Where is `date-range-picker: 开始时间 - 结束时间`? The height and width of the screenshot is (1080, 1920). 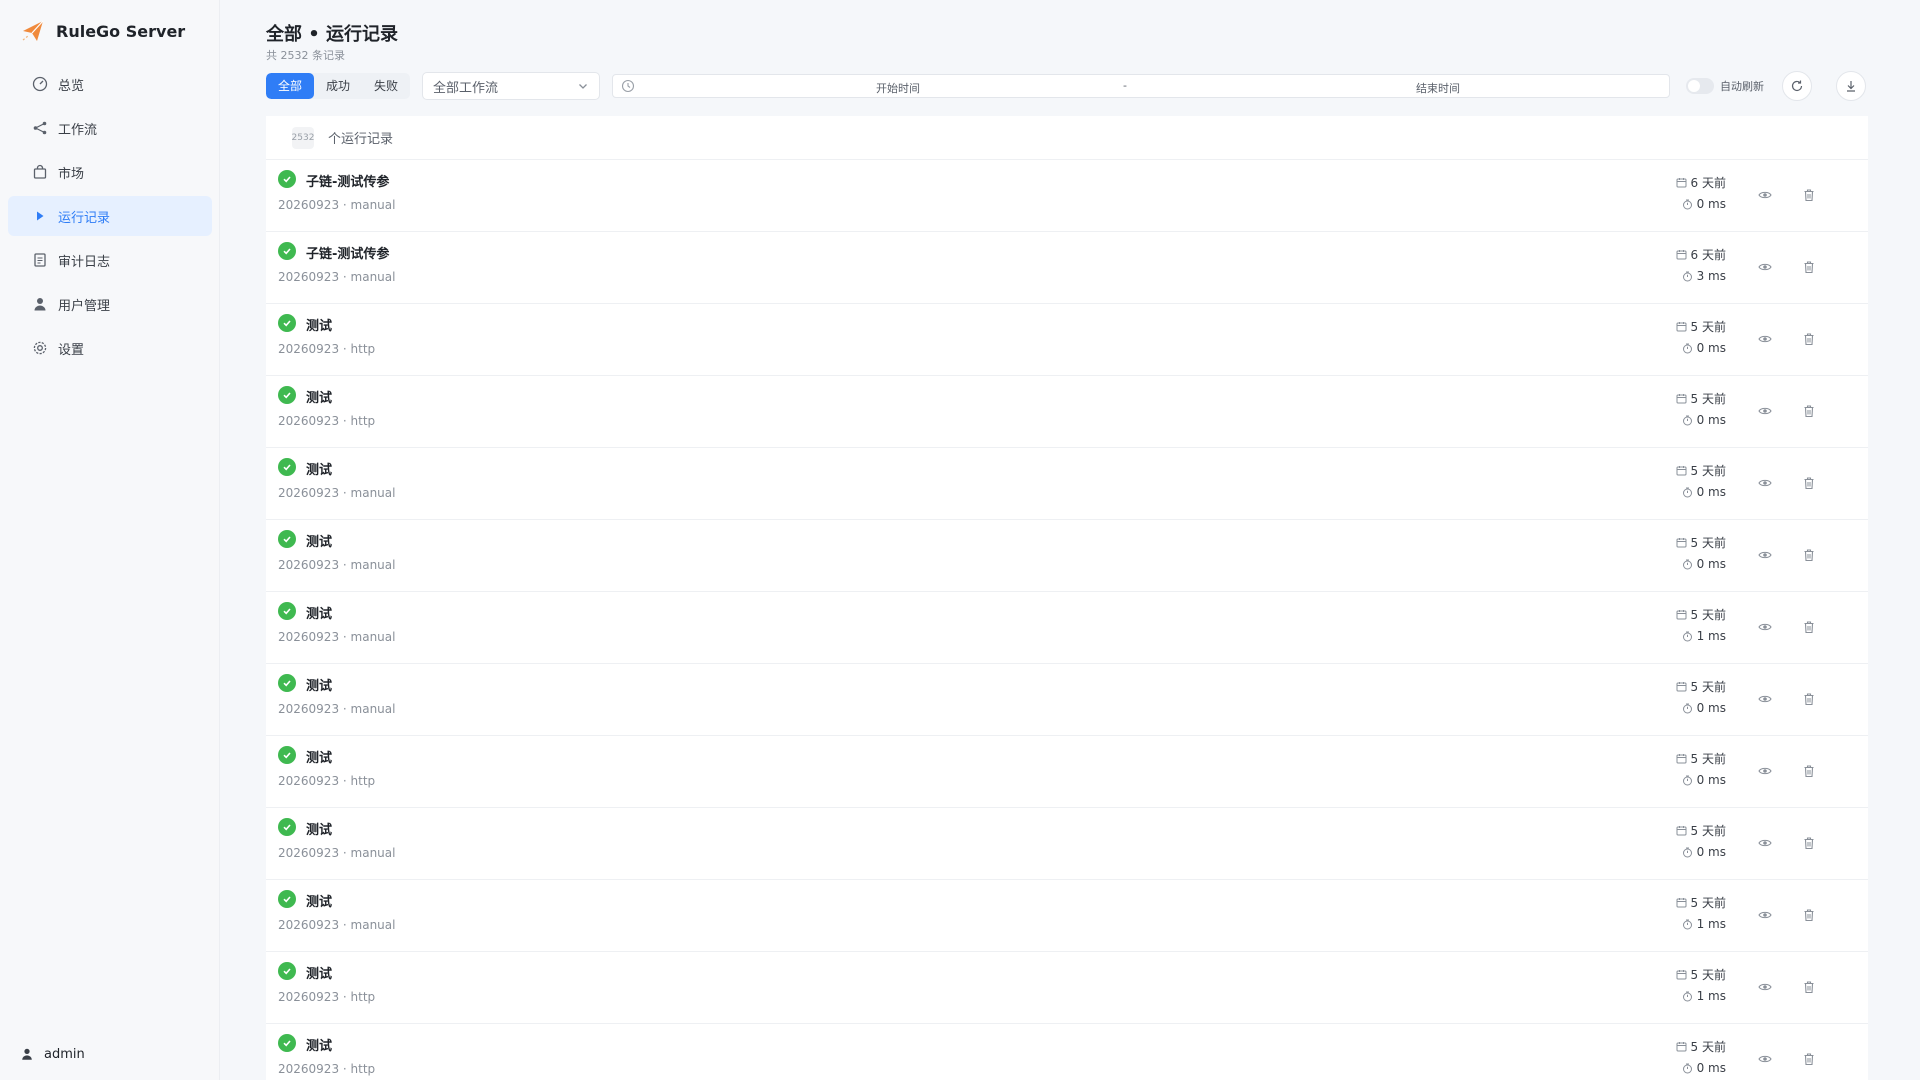
date-range-picker: 开始时间 - 结束时间 is located at coordinates (1141, 86).